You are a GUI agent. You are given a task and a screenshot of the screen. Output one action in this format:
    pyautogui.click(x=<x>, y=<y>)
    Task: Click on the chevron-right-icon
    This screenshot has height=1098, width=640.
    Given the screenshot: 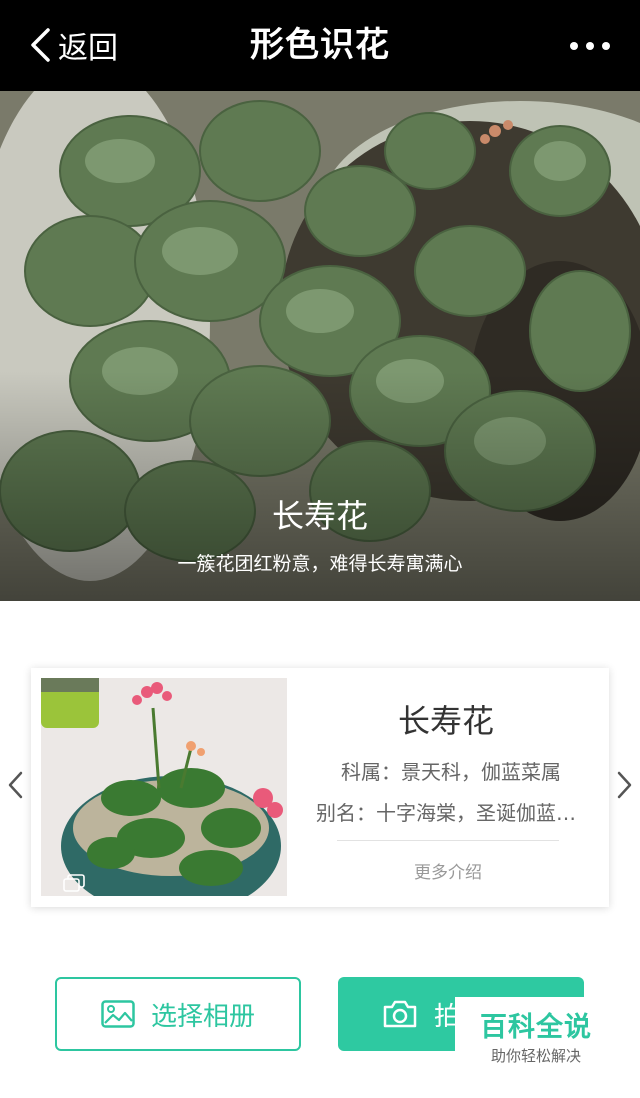 What is the action you would take?
    pyautogui.click(x=624, y=785)
    